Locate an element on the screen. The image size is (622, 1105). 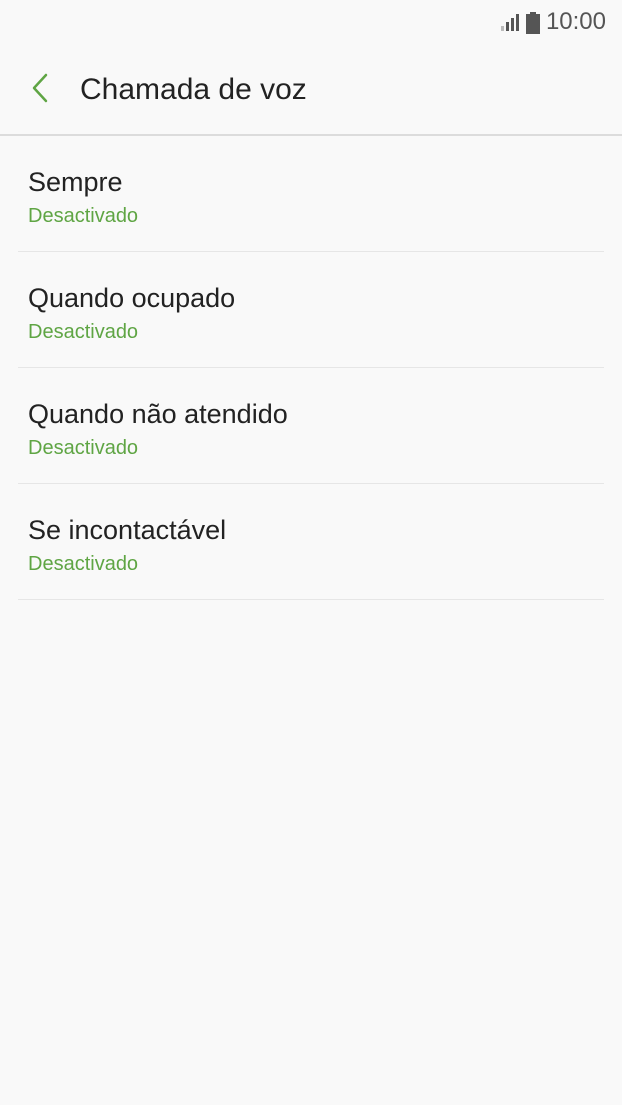
item-title: Quando não atendido is located at coordinates (158, 414).